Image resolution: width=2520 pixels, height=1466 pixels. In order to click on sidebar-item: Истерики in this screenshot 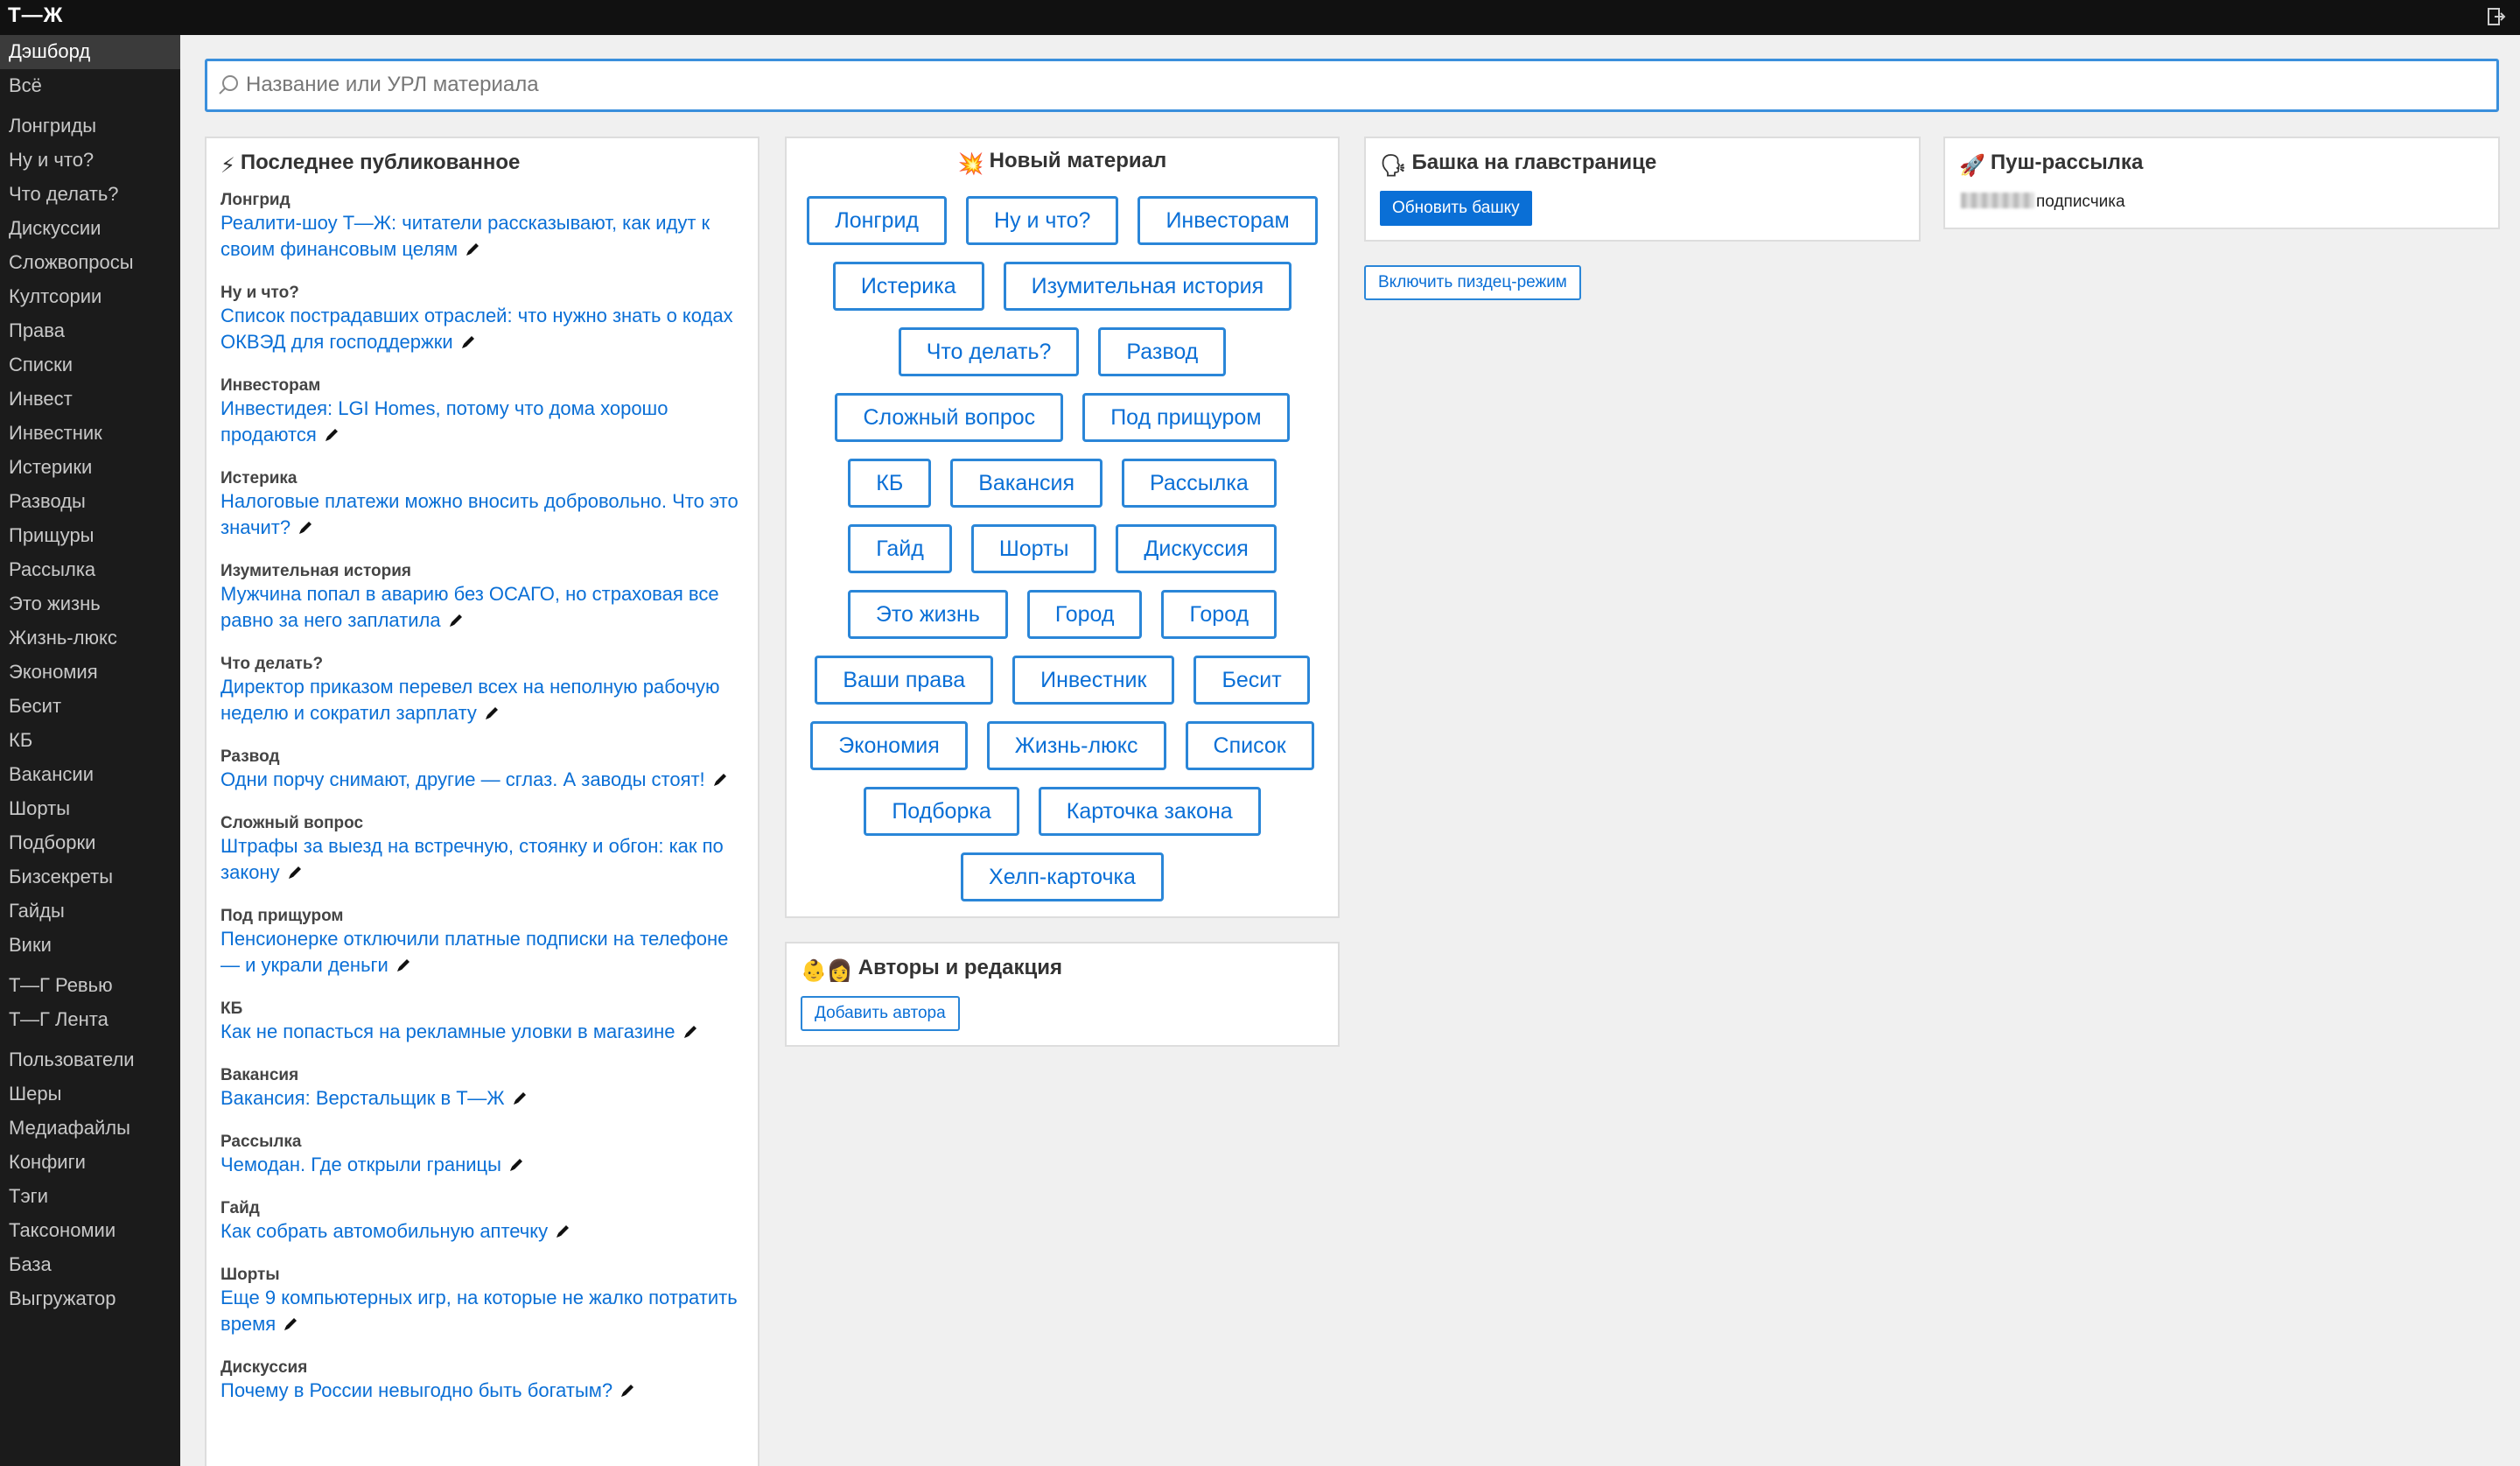, I will do `click(90, 468)`.